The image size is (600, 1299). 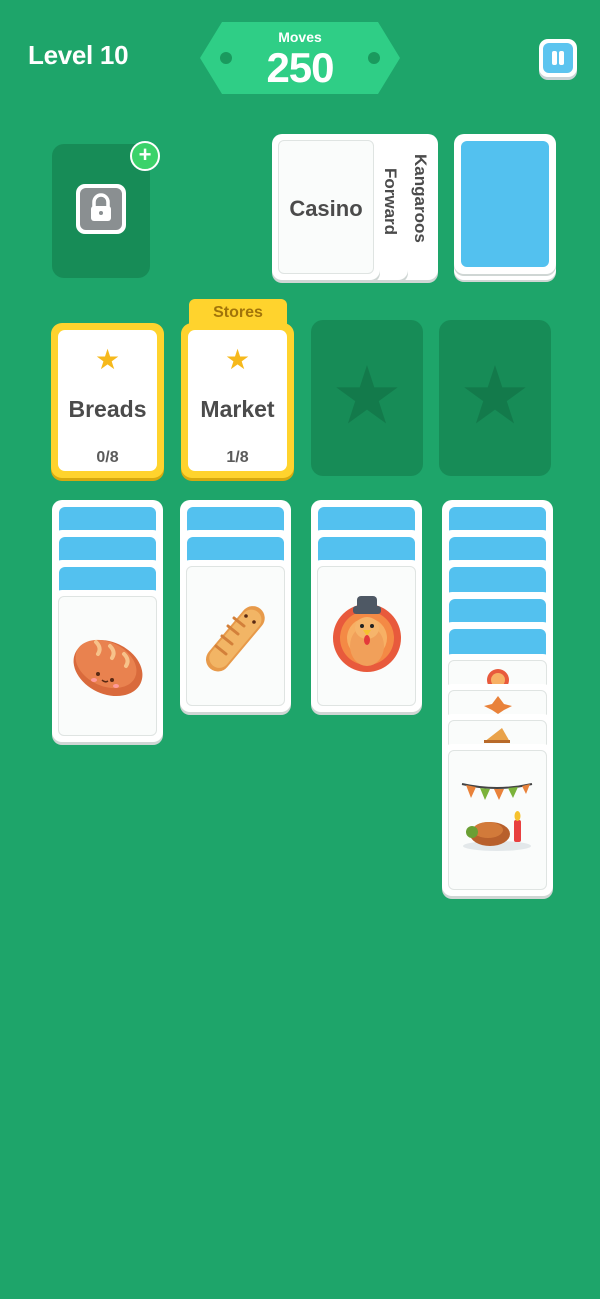 I want to click on foundation-breads: ★ Breads 0/8, so click(x=107, y=400).